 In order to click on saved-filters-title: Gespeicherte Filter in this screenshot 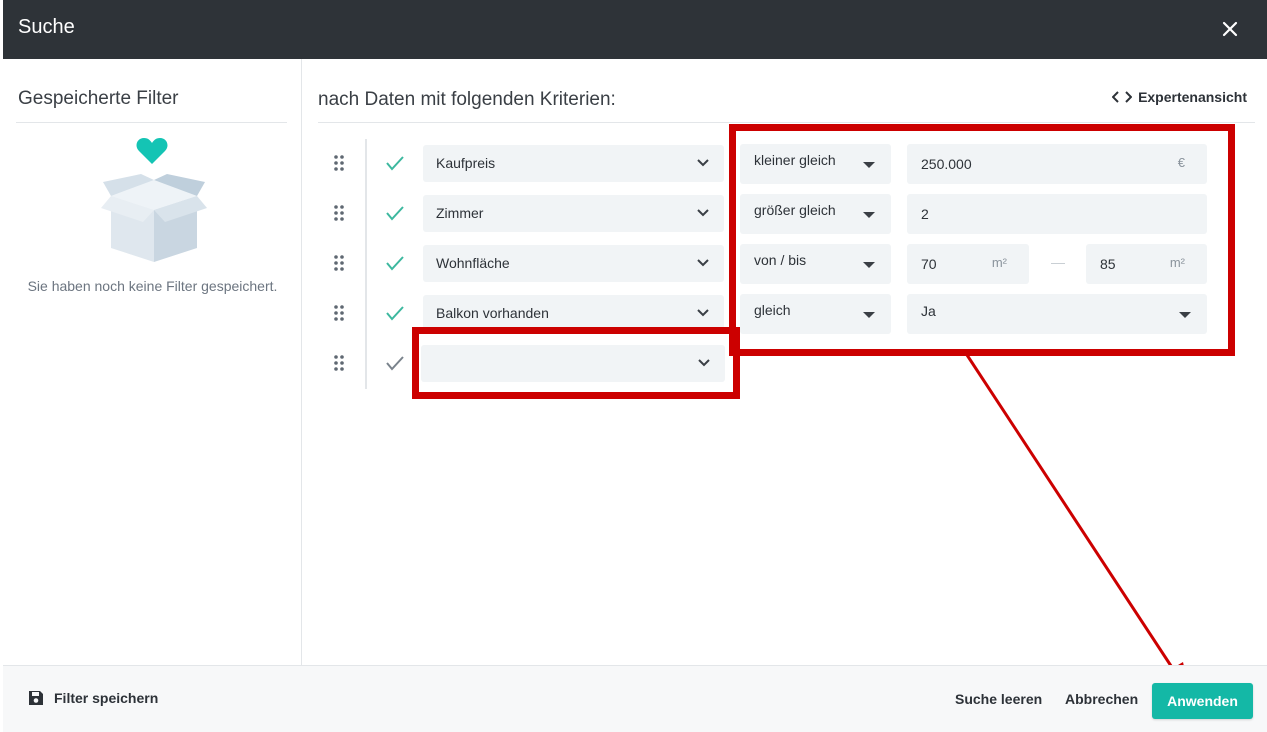, I will do `click(98, 98)`.